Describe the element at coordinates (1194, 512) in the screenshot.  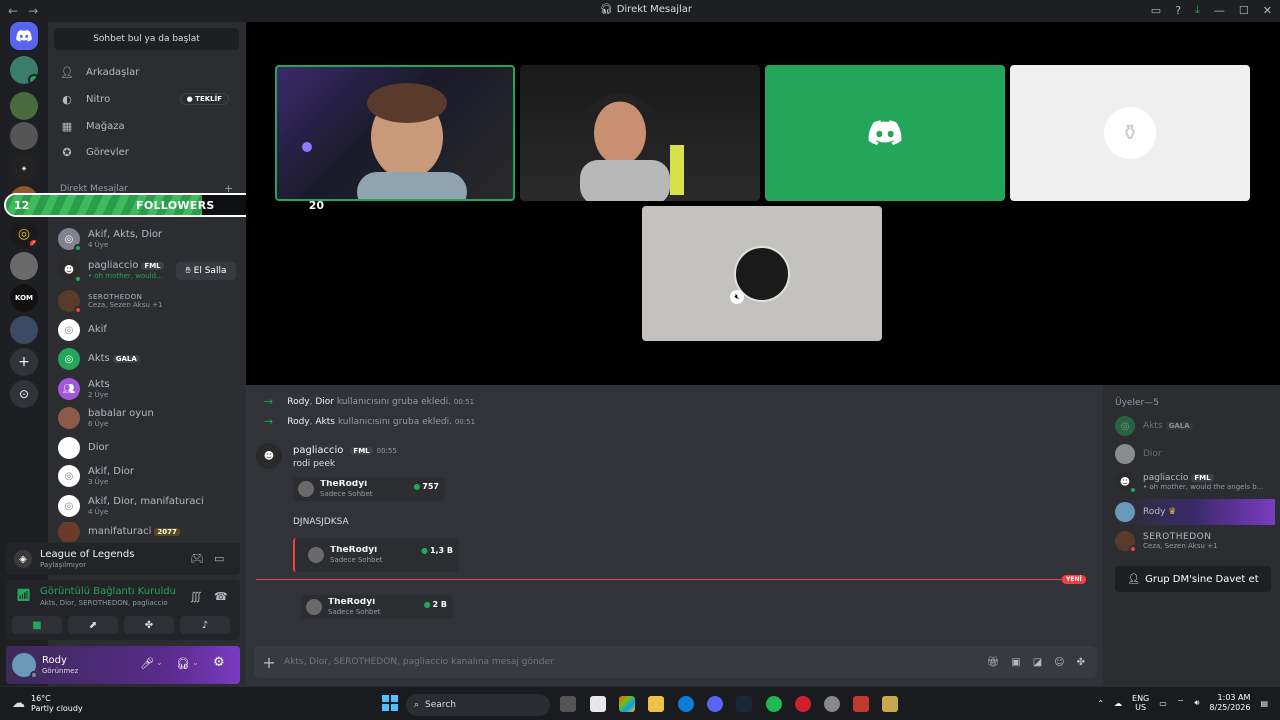
I see `member-item-self: Rody ♛` at that location.